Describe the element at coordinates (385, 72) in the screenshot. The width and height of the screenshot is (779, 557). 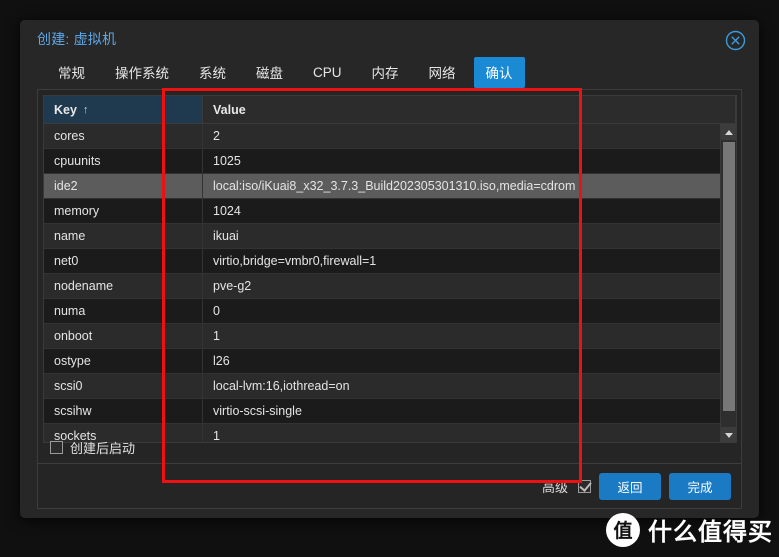
I see `tab-memory: 内存` at that location.